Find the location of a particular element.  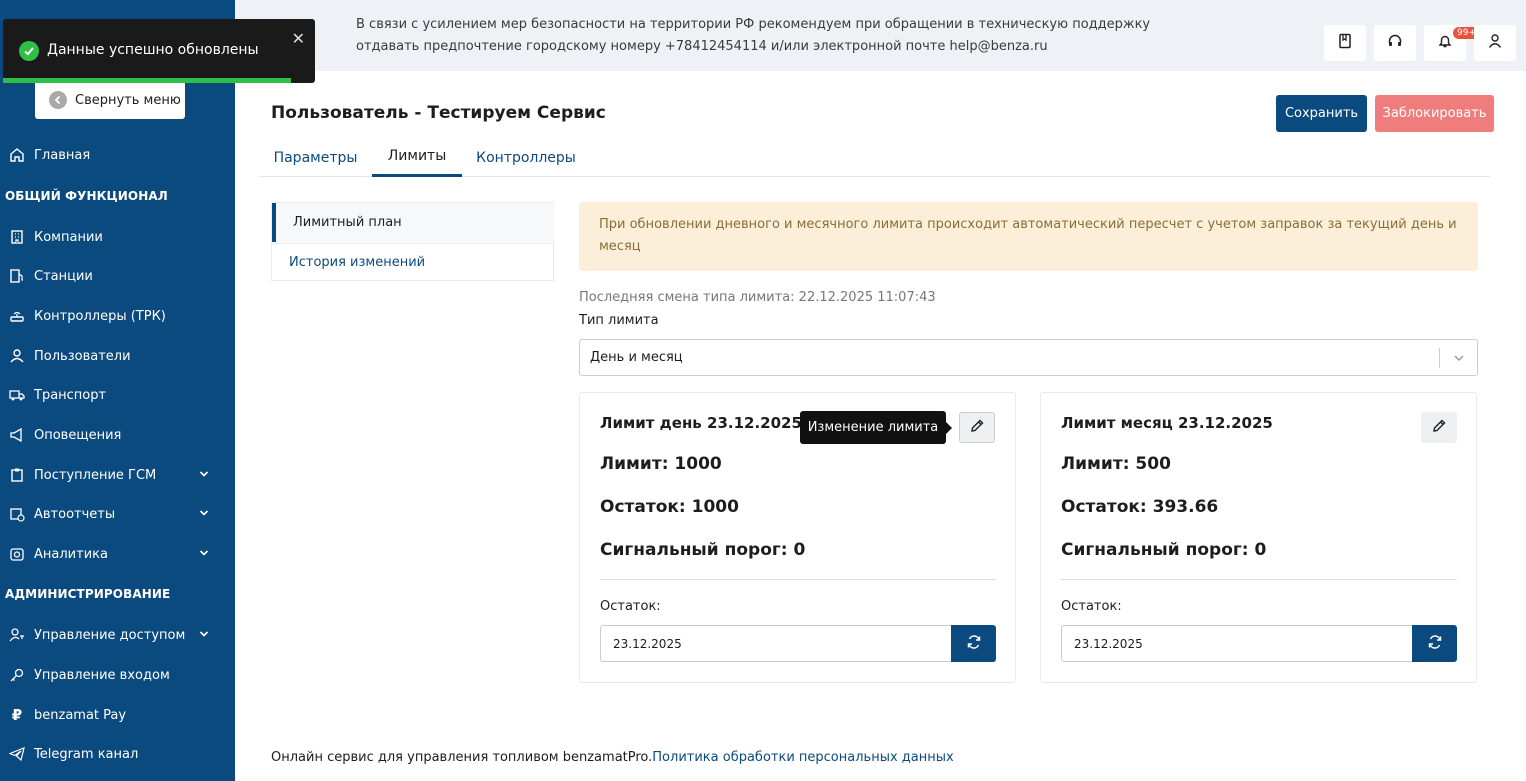

sidebar-item-label: Автоотчеты is located at coordinates (75, 514).